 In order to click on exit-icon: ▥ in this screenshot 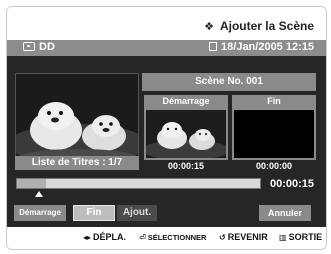, I will do `click(283, 237)`.